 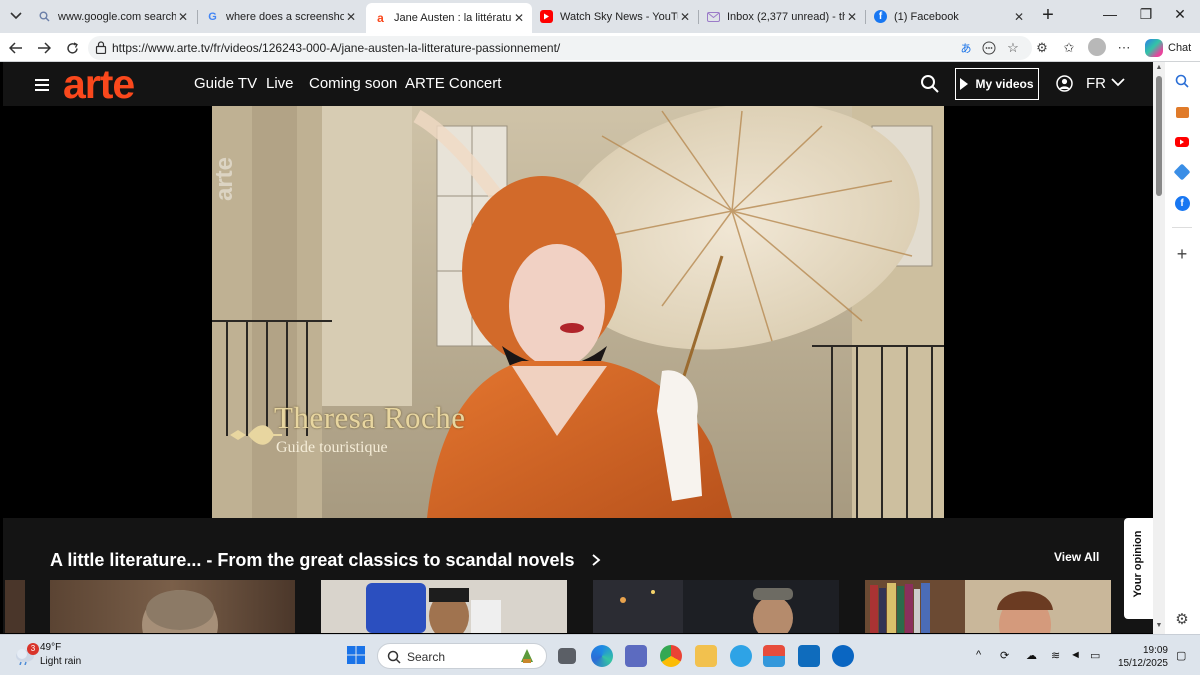 I want to click on taskbar-search: Search, so click(x=462, y=656).